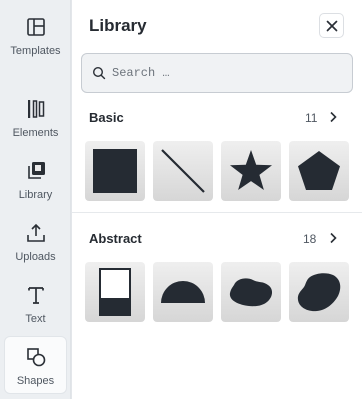 The height and width of the screenshot is (399, 362). I want to click on shape-tile-pentagon, so click(319, 171).